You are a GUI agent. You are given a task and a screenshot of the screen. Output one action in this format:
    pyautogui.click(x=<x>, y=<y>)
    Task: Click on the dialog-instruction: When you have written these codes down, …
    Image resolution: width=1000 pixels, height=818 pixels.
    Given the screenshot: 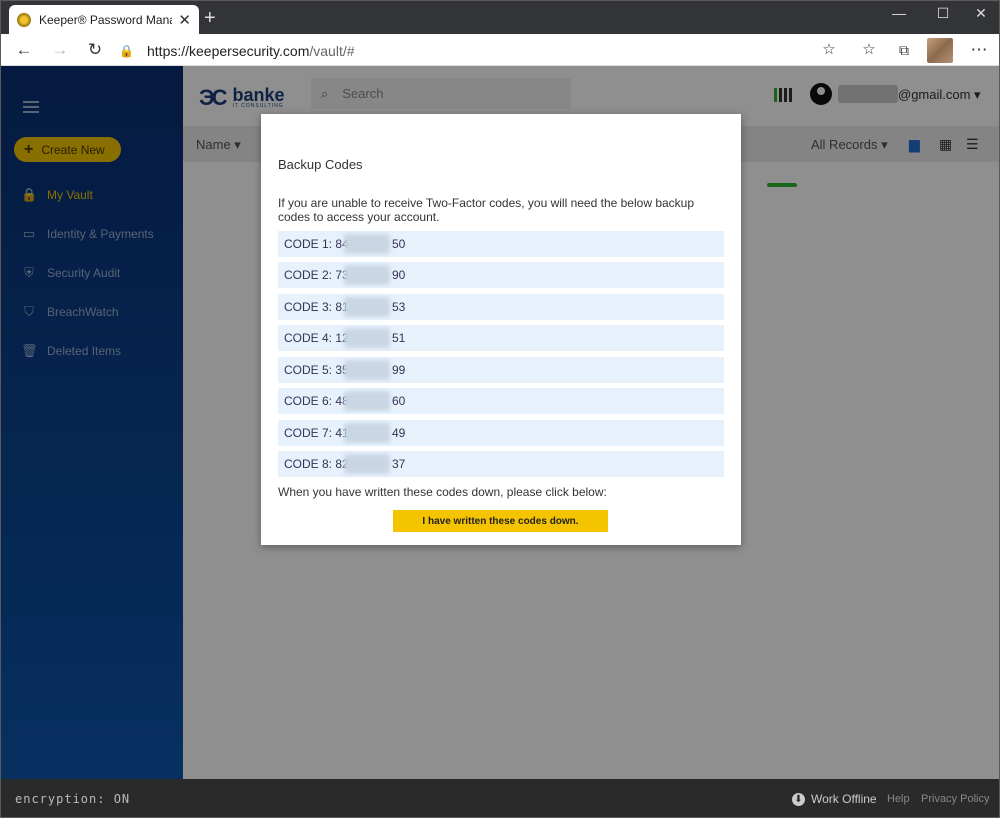 What is the action you would take?
    pyautogui.click(x=442, y=492)
    